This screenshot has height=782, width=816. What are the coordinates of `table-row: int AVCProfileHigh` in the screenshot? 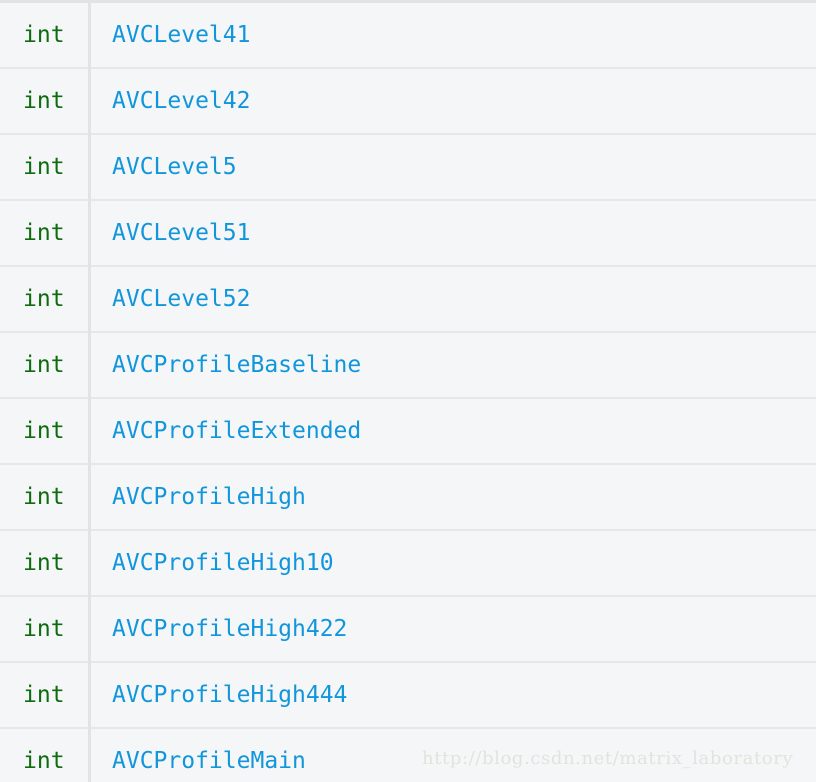 It's located at (408, 497).